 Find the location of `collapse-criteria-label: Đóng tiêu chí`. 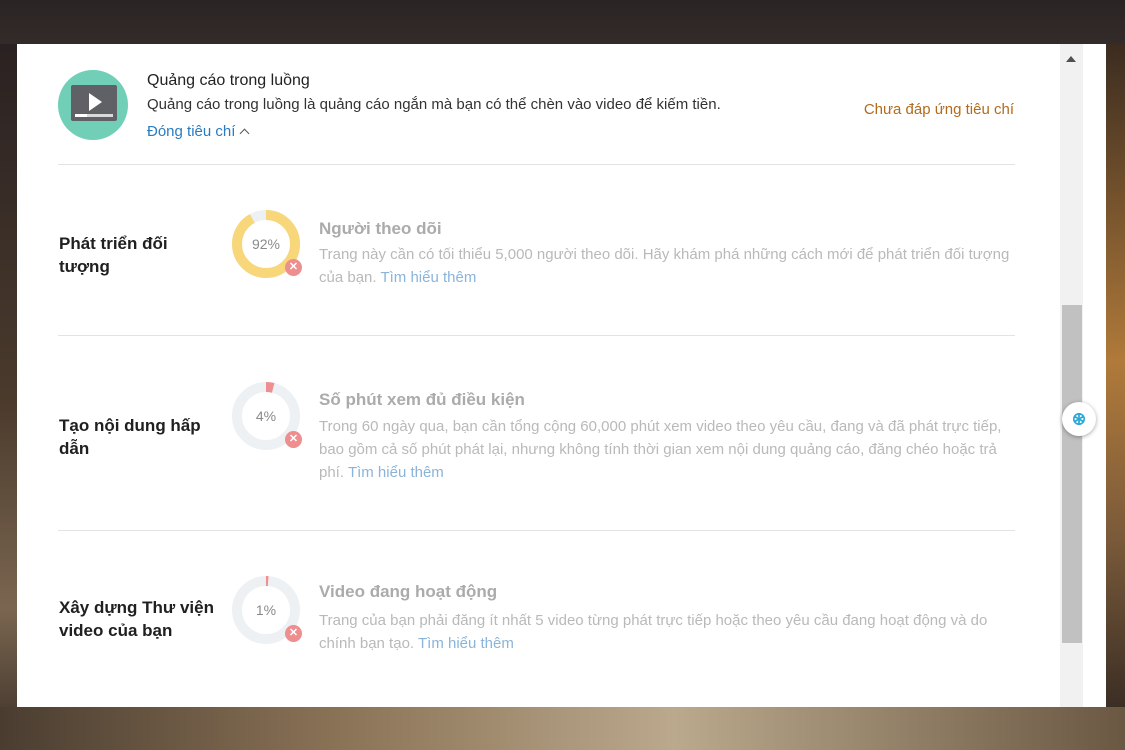

collapse-criteria-label: Đóng tiêu chí is located at coordinates (191, 131).